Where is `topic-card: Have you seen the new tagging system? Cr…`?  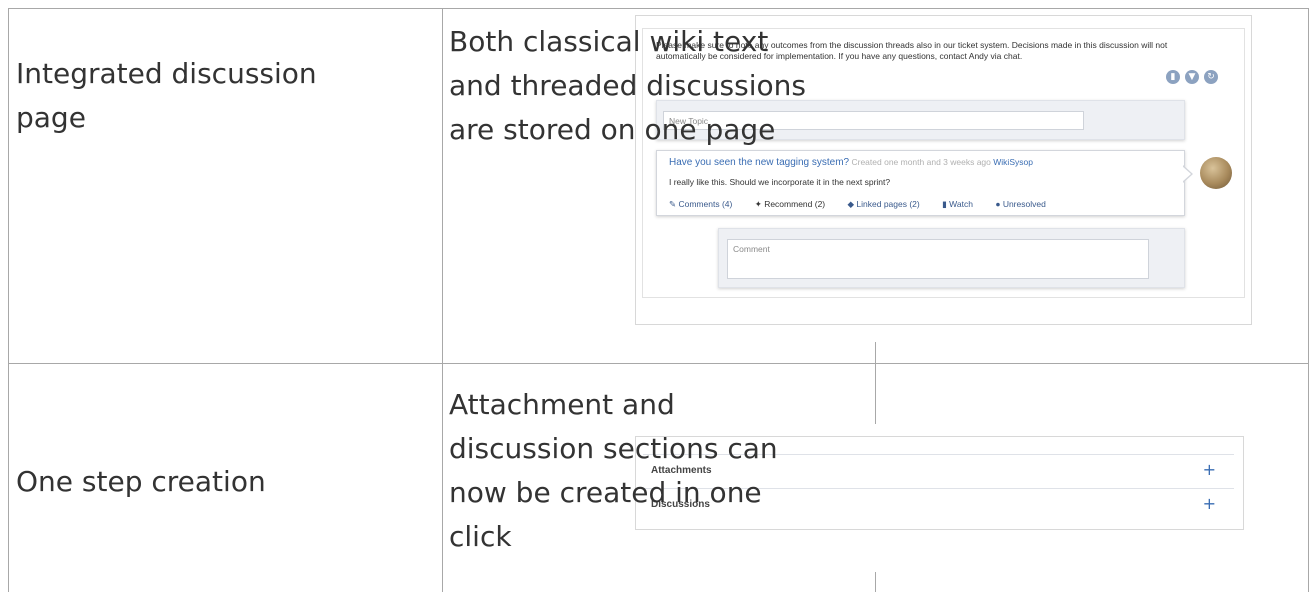 topic-card: Have you seen the new tagging system? Cr… is located at coordinates (920, 183).